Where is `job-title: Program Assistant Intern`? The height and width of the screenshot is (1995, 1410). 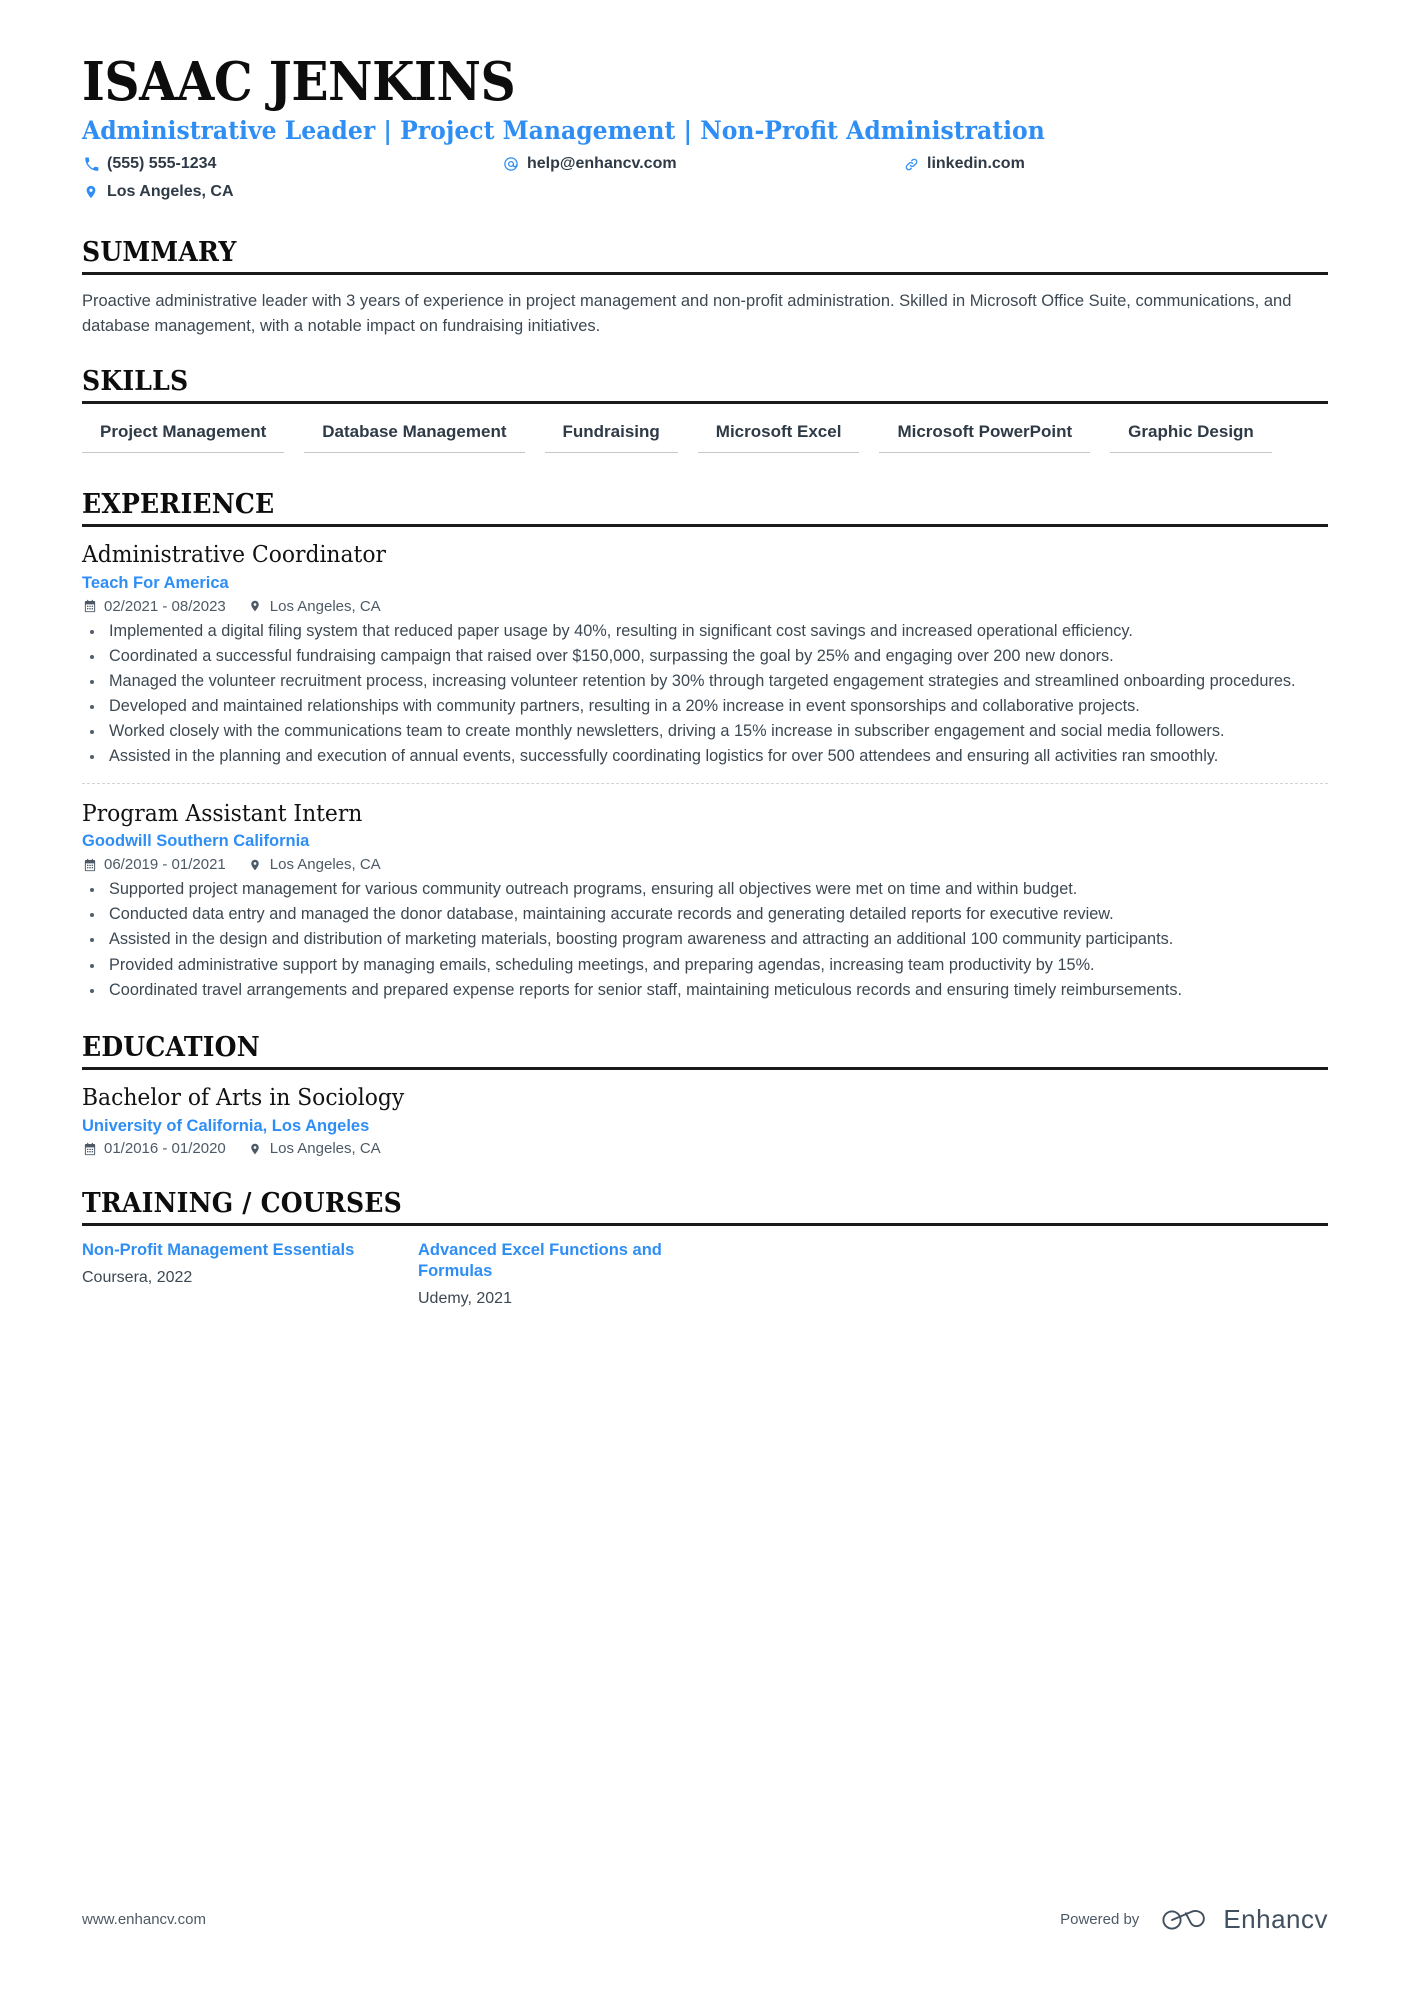 job-title: Program Assistant Intern is located at coordinates (222, 813).